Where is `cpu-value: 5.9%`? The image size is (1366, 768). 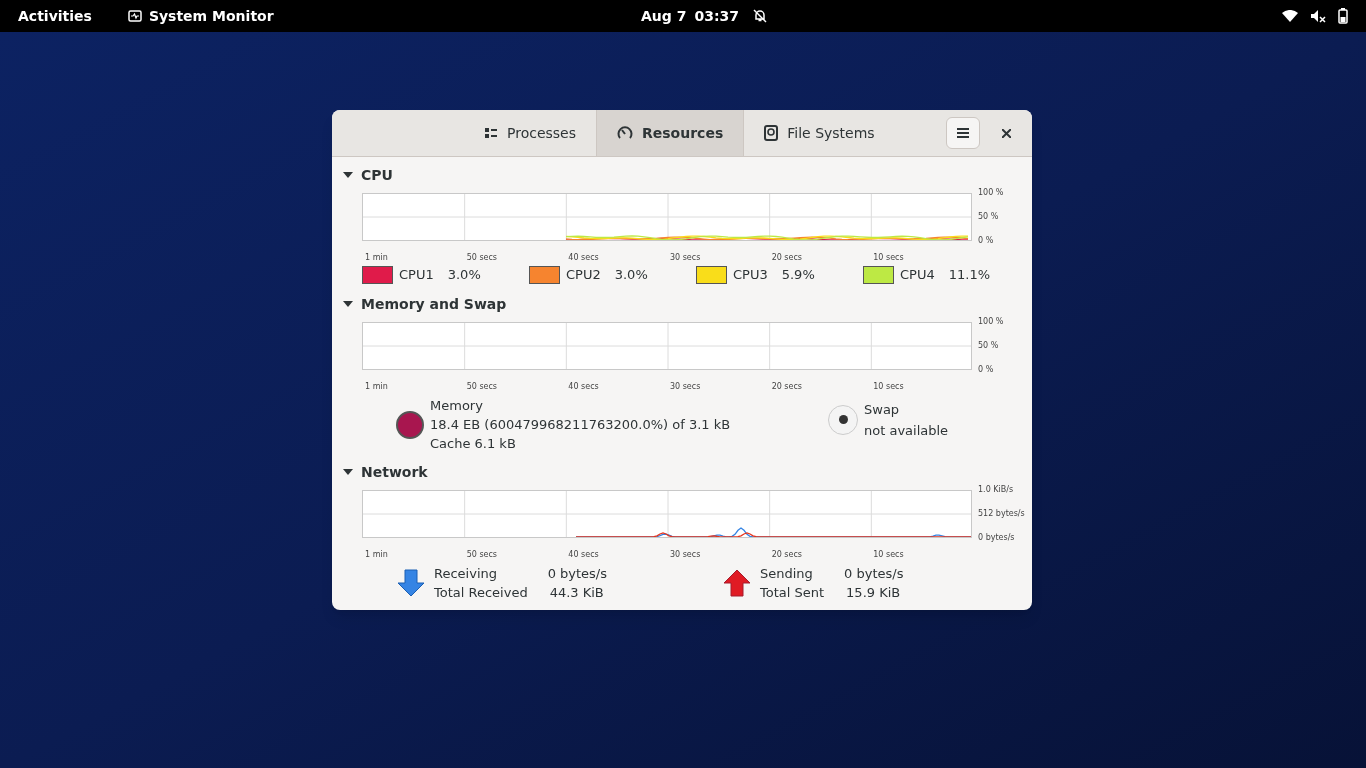 cpu-value: 5.9% is located at coordinates (798, 275).